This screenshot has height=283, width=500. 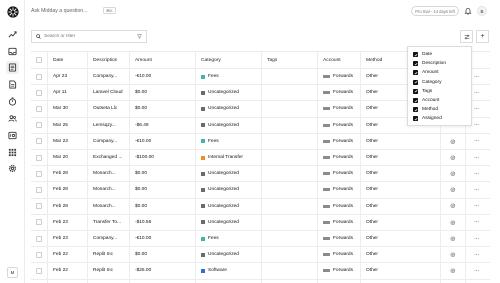 I want to click on column-toggle-item: Account, so click(x=439, y=100).